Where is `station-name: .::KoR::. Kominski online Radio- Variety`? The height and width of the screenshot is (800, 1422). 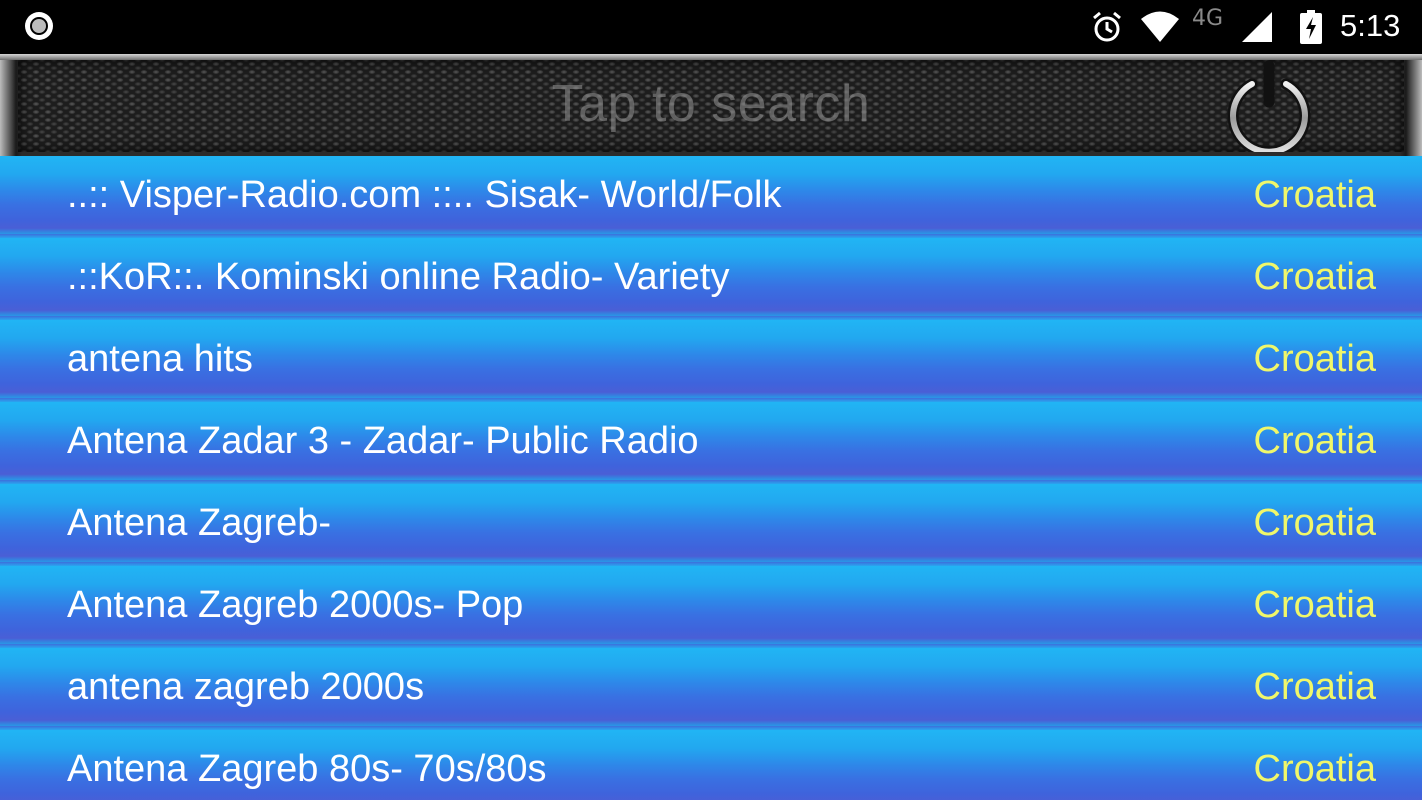
station-name: .::KoR::. Kominski online Radio- Variety is located at coordinates (398, 277).